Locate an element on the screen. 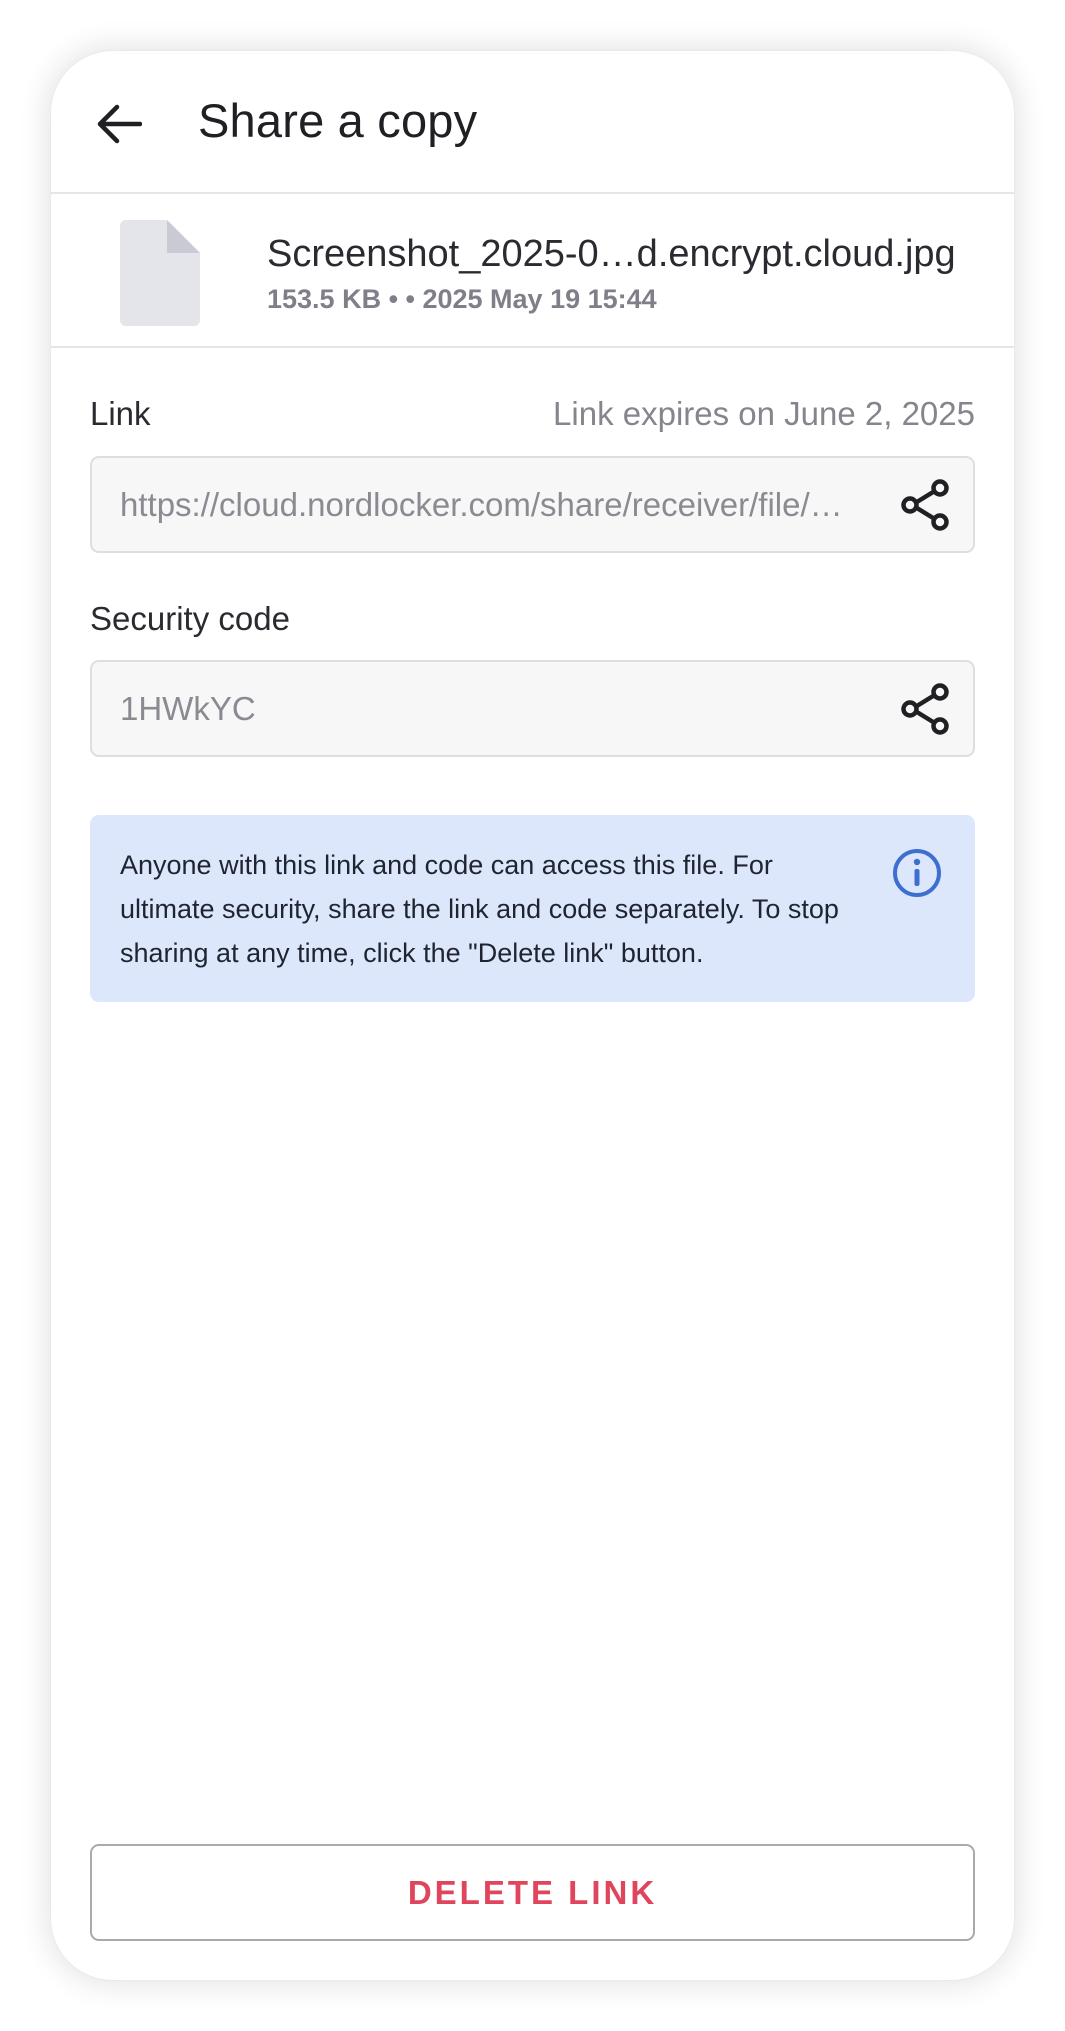 The width and height of the screenshot is (1065, 2031). security-code-value: 1HWkYC is located at coordinates (490, 709).